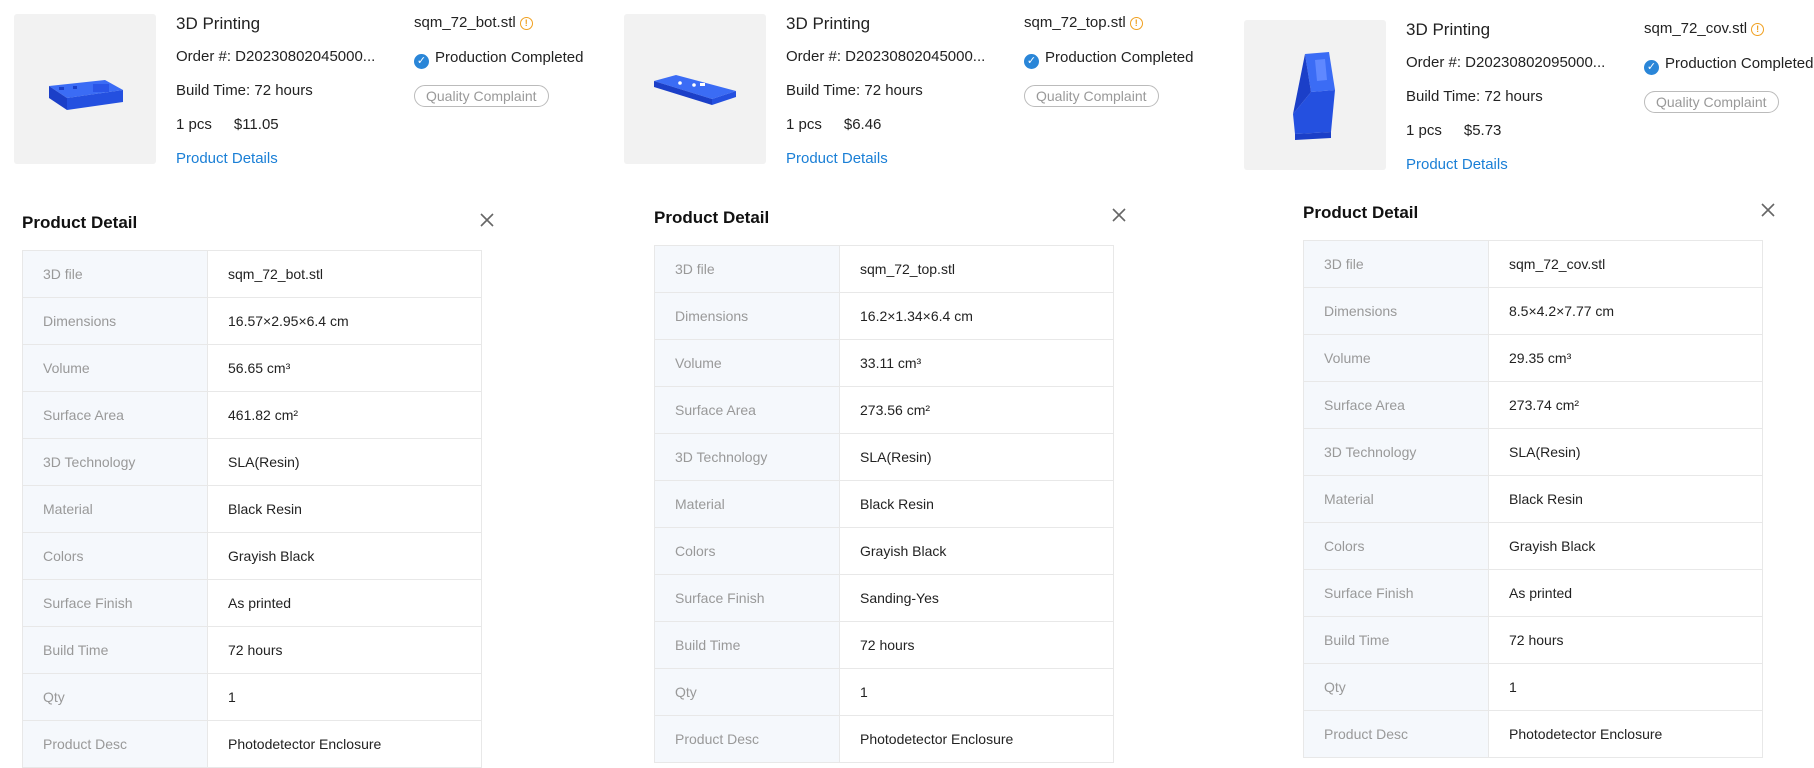 The height and width of the screenshot is (768, 1814). What do you see at coordinates (1533, 264) in the screenshot?
I see `spec-row: 3D file sqm_72_cov.stl` at bounding box center [1533, 264].